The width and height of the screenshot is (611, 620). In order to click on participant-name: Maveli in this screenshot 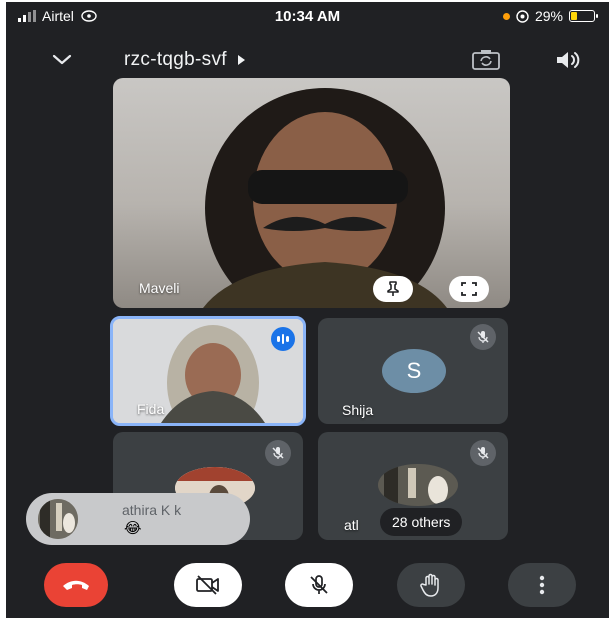, I will do `click(159, 288)`.